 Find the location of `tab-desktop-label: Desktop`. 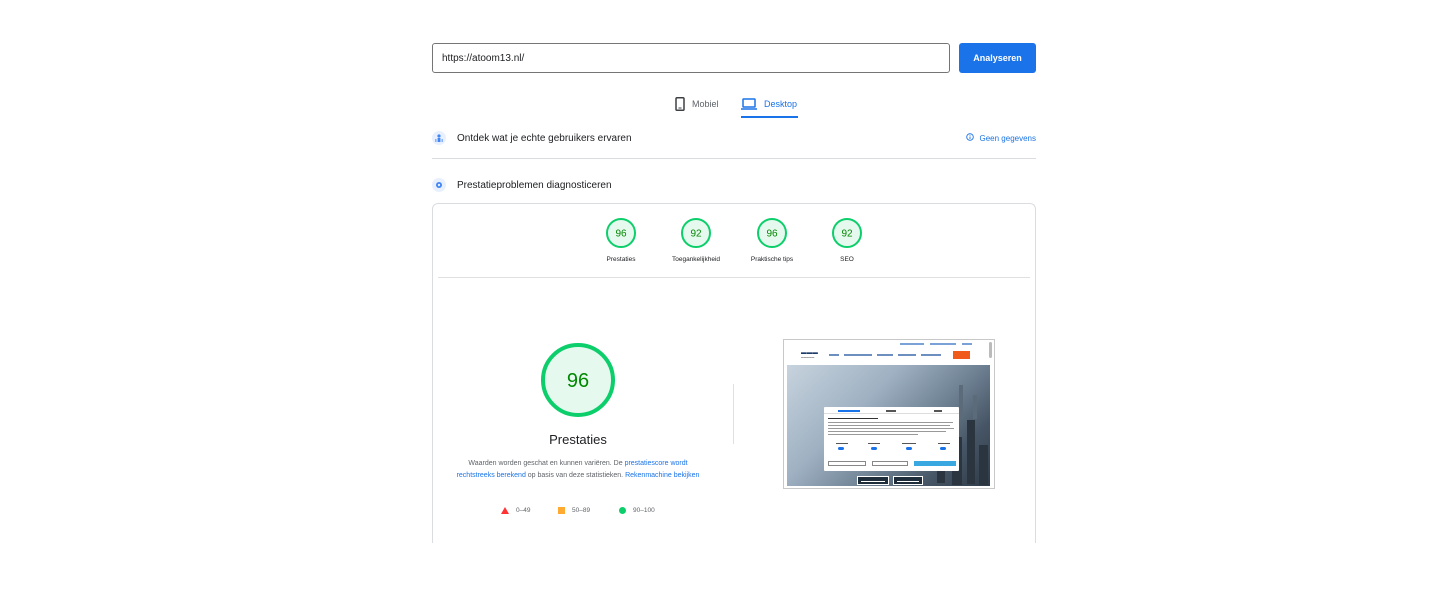

tab-desktop-label: Desktop is located at coordinates (781, 104).